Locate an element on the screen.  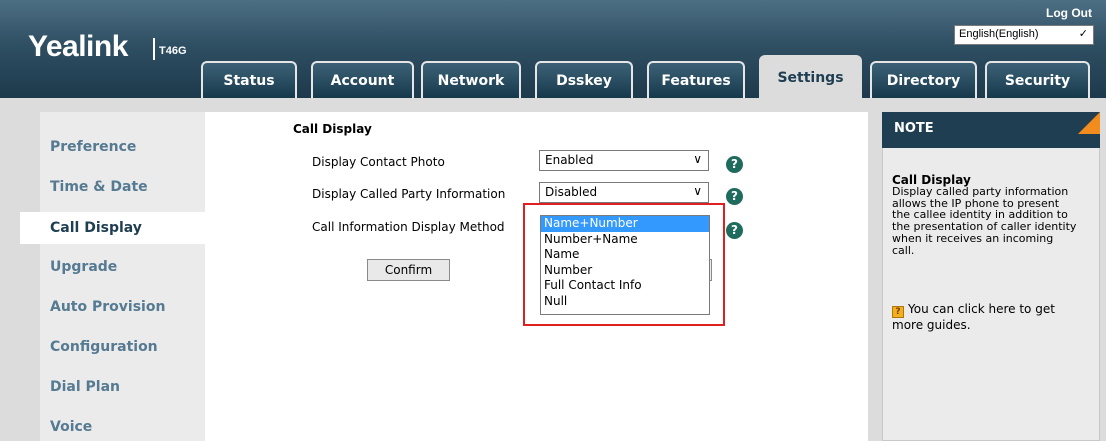
tab-settings: Settings is located at coordinates (810, 76).